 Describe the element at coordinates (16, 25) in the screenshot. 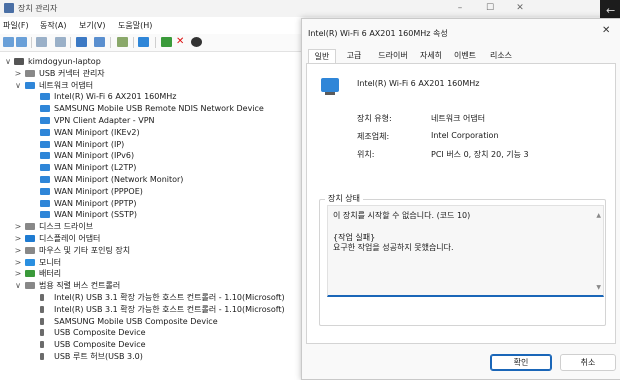

I see `menu-file: 파일(F)` at that location.